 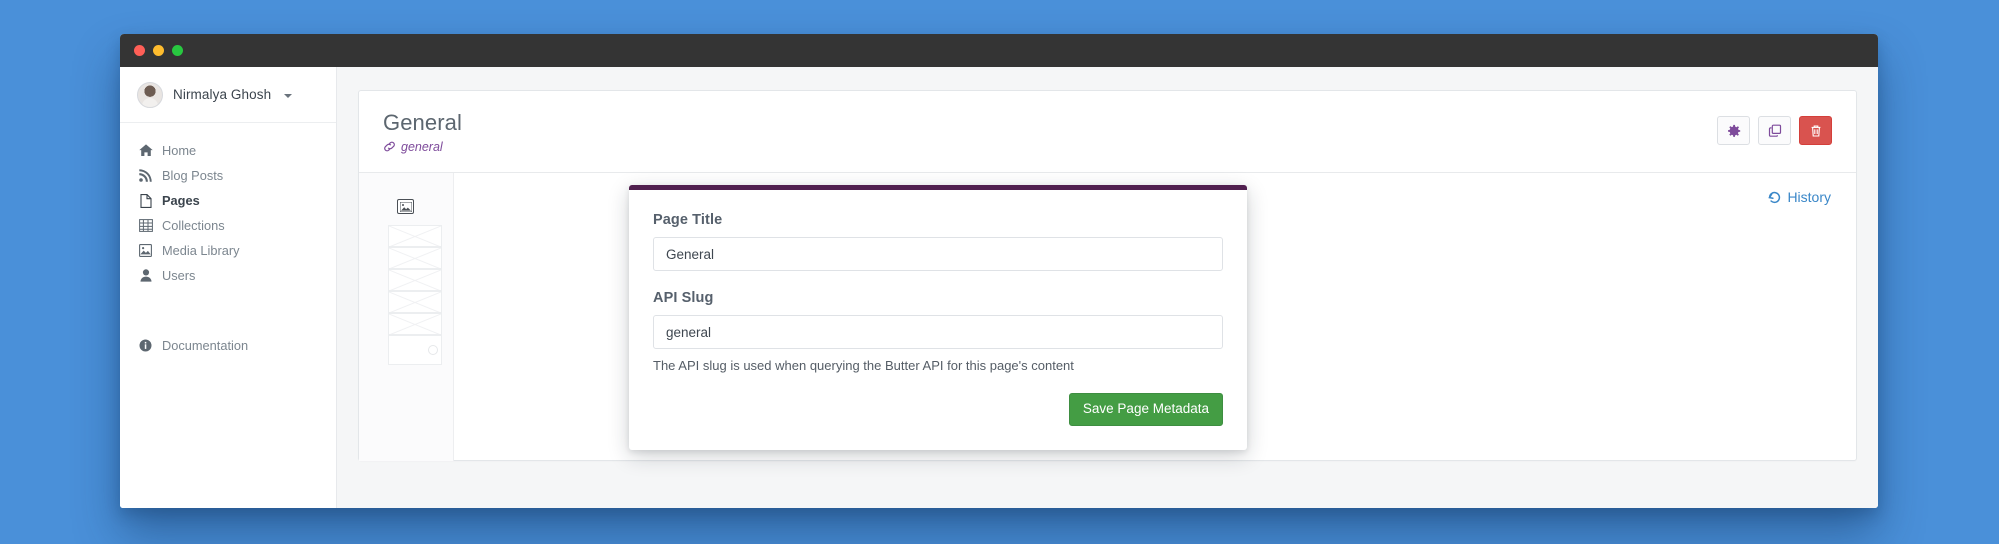 I want to click on sidebar-item-label: Media Library, so click(x=201, y=250).